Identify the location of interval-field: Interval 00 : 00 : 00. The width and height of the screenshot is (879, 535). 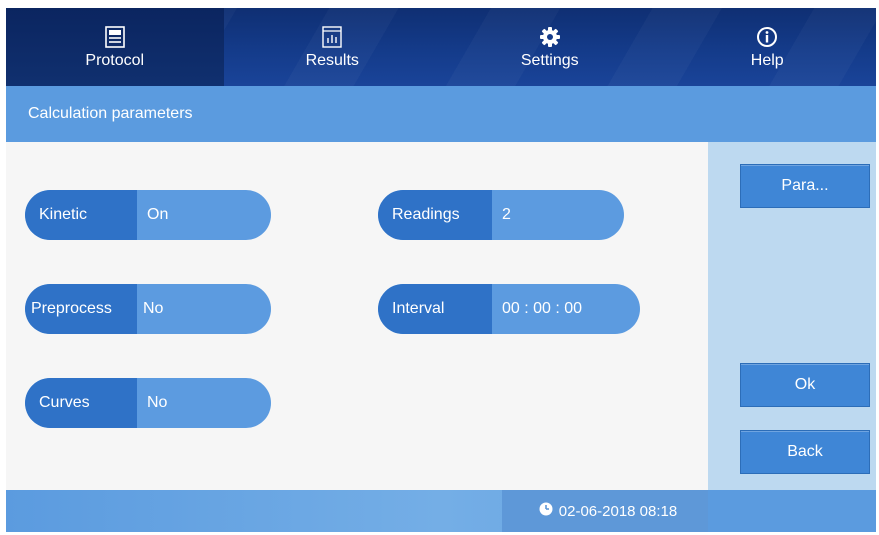
(509, 309).